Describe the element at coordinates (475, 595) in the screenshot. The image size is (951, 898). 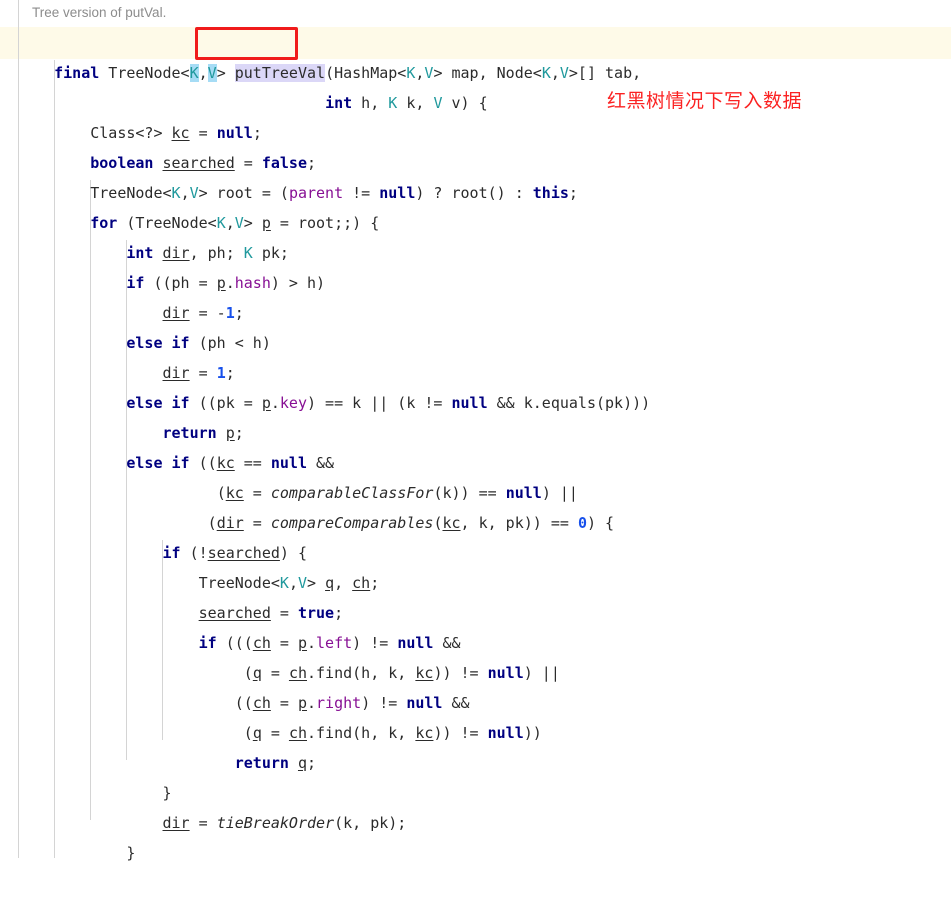
I see `code-line-searched-true: searched = true;` at that location.